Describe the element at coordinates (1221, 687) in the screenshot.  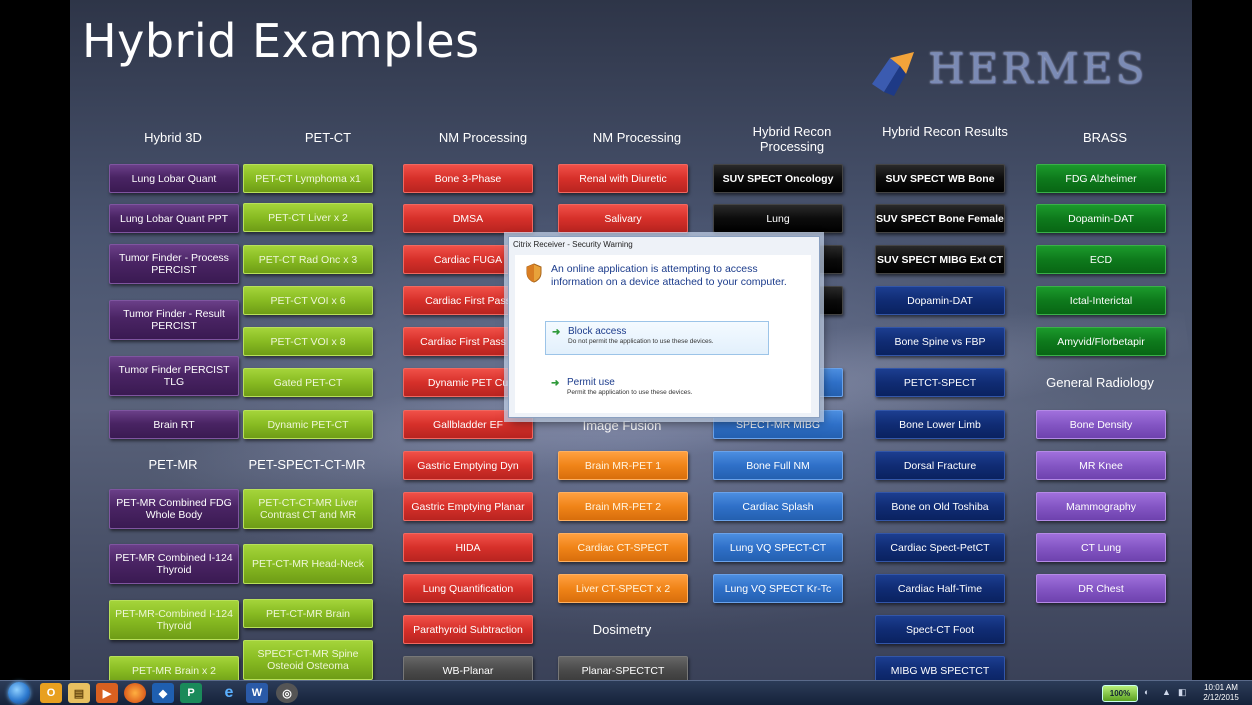
I see `clock-time: 10:01 AM` at that location.